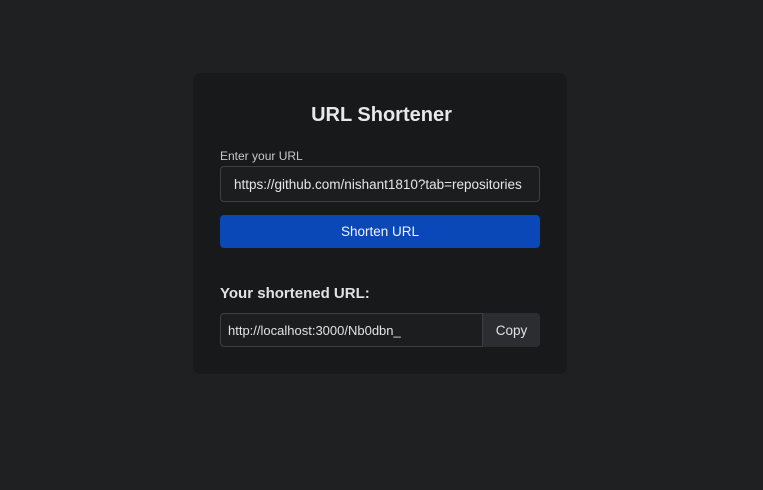 The image size is (763, 490). Describe the element at coordinates (380, 184) in the screenshot. I see `url-input` at that location.